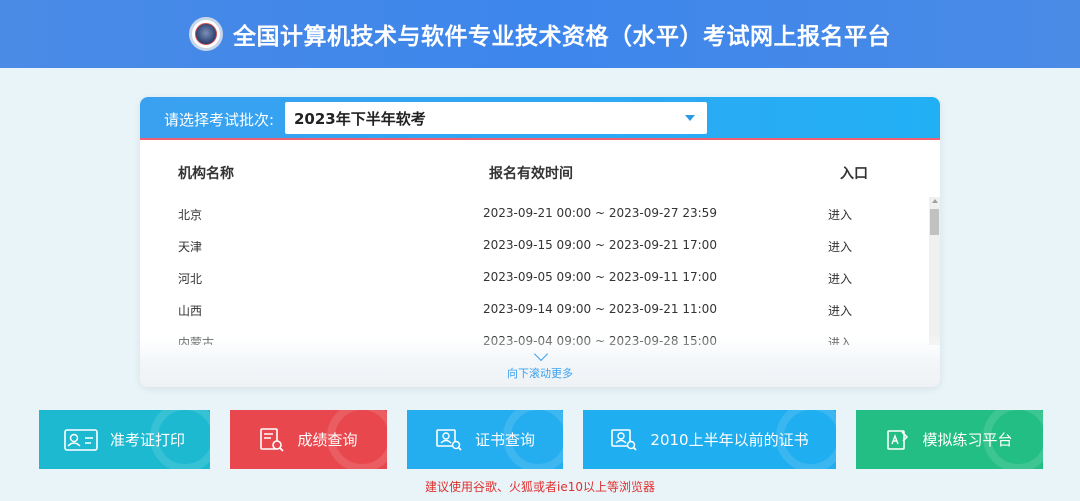 The width and height of the screenshot is (1080, 501). What do you see at coordinates (600, 245) in the screenshot?
I see `valid-time: 2023-09-15 09:00 ~ 2023-09-21 17:00` at bounding box center [600, 245].